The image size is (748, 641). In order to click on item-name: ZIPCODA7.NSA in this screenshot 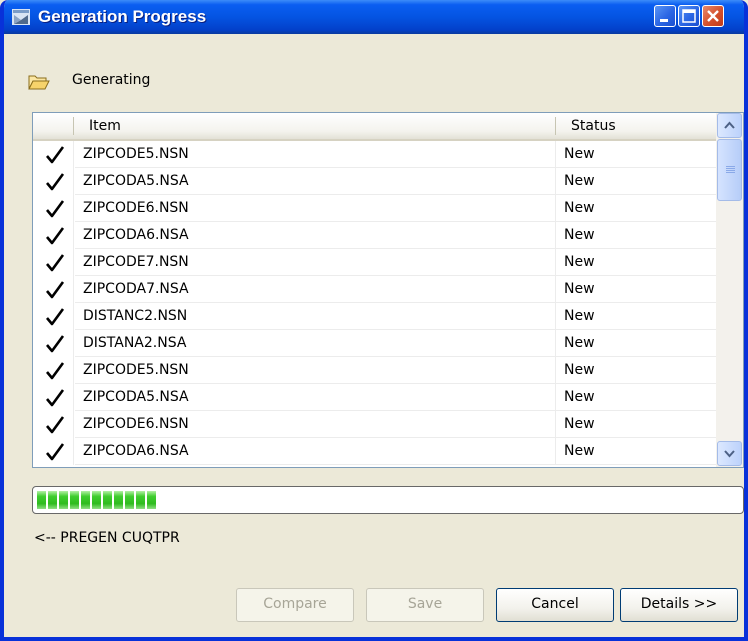, I will do `click(136, 289)`.